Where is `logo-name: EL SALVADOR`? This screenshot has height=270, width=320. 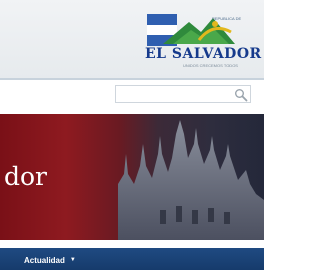 logo-name: EL SALVADOR is located at coordinates (203, 54).